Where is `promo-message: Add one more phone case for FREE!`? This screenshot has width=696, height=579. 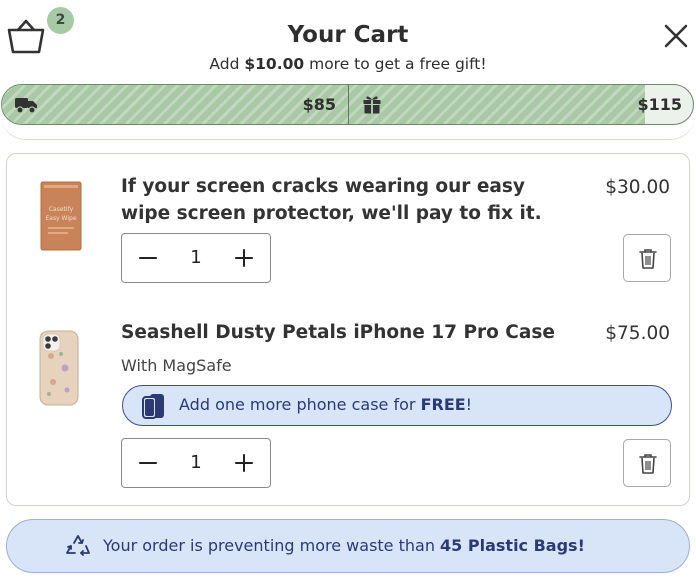 promo-message: Add one more phone case for FREE! is located at coordinates (325, 404).